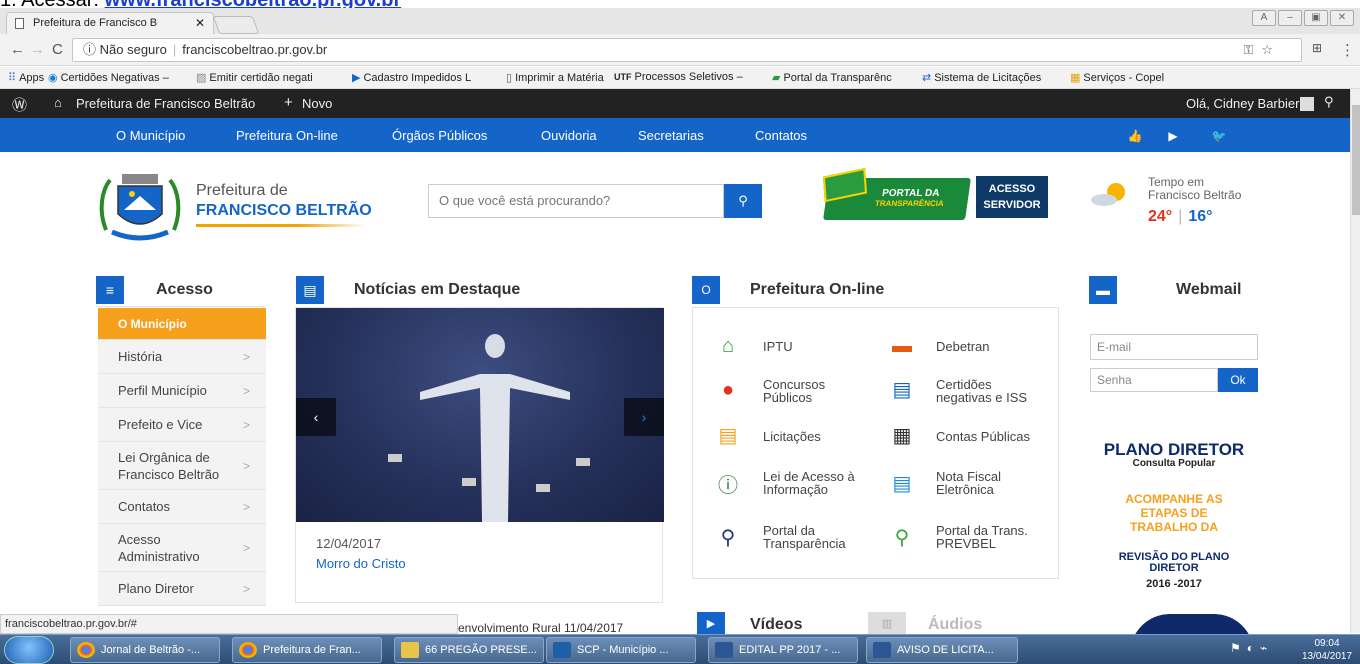 The width and height of the screenshot is (1360, 664). Describe the element at coordinates (1355, 361) in the screenshot. I see `vertical-scrollbar` at that location.